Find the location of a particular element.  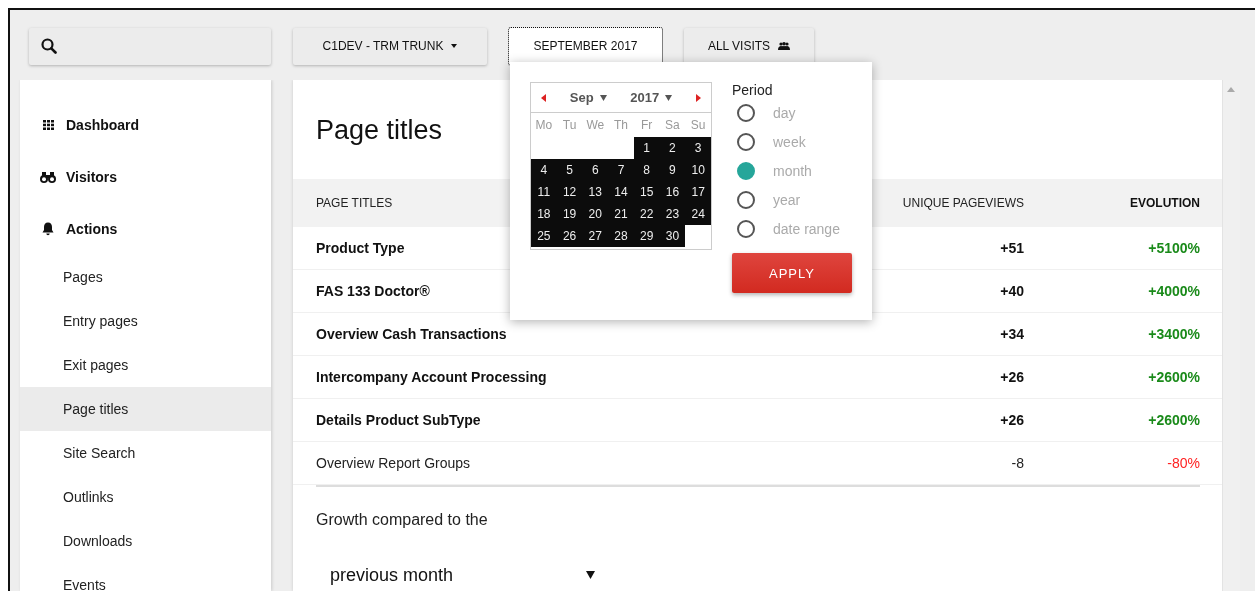

segment-button: ALL VISITS is located at coordinates (749, 46).